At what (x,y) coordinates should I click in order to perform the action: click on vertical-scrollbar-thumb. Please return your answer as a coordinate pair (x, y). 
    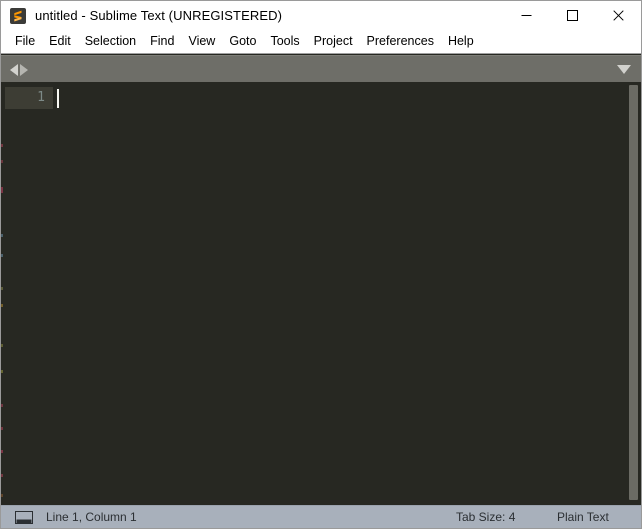
    Looking at the image, I should click on (633, 292).